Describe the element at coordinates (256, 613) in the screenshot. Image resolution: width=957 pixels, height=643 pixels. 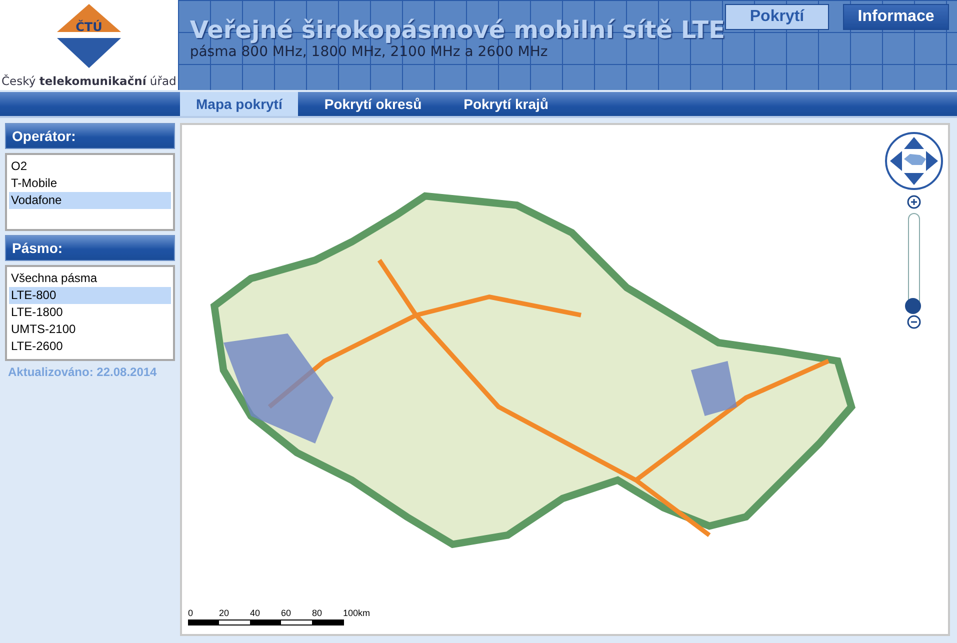
I see `scale-label: 40` at that location.